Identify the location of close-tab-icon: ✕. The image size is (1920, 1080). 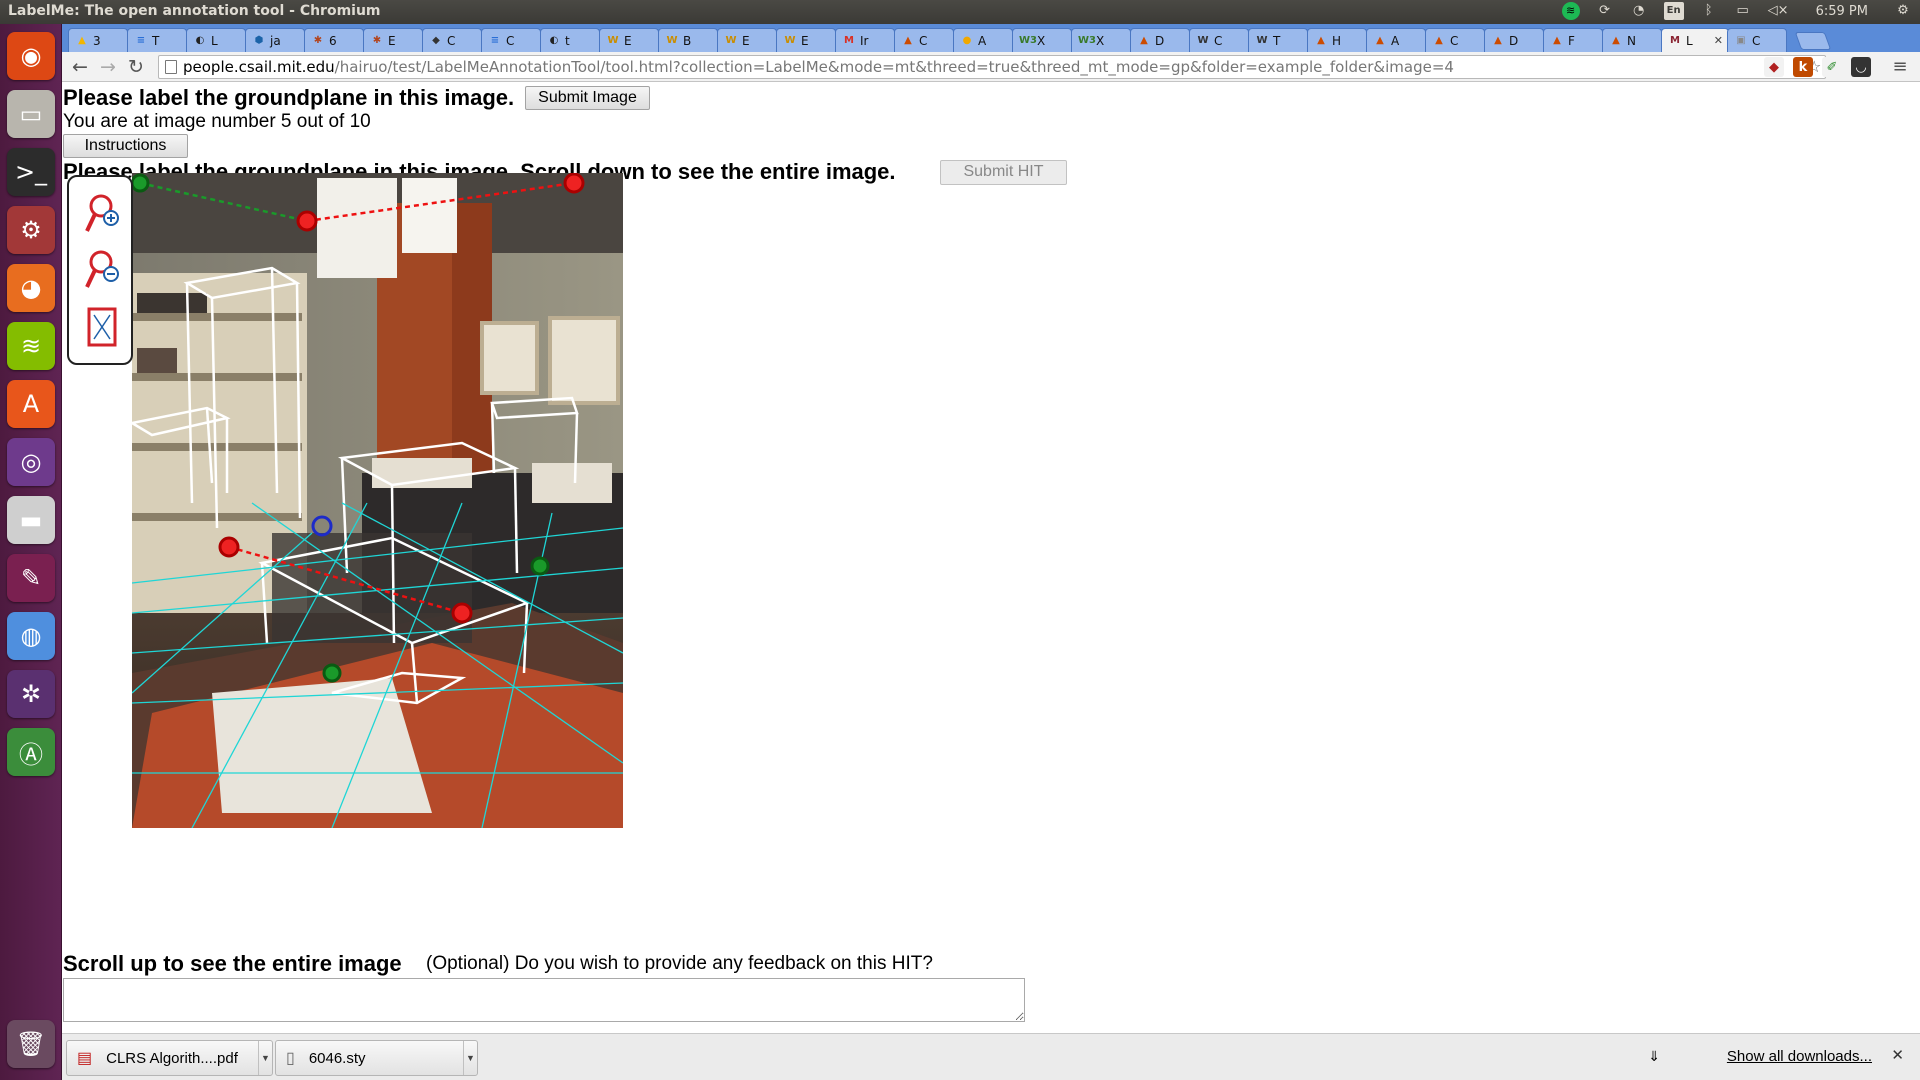
(1718, 40).